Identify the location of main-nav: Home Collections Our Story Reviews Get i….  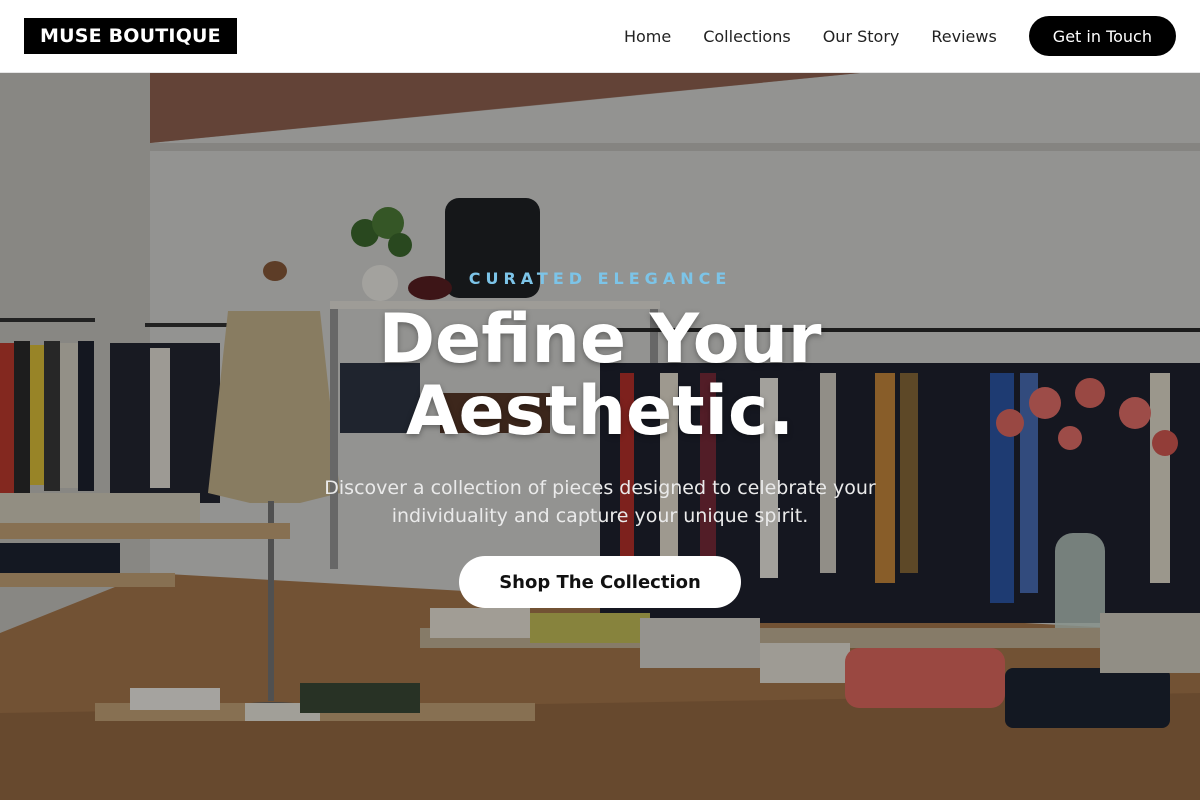
(900, 36).